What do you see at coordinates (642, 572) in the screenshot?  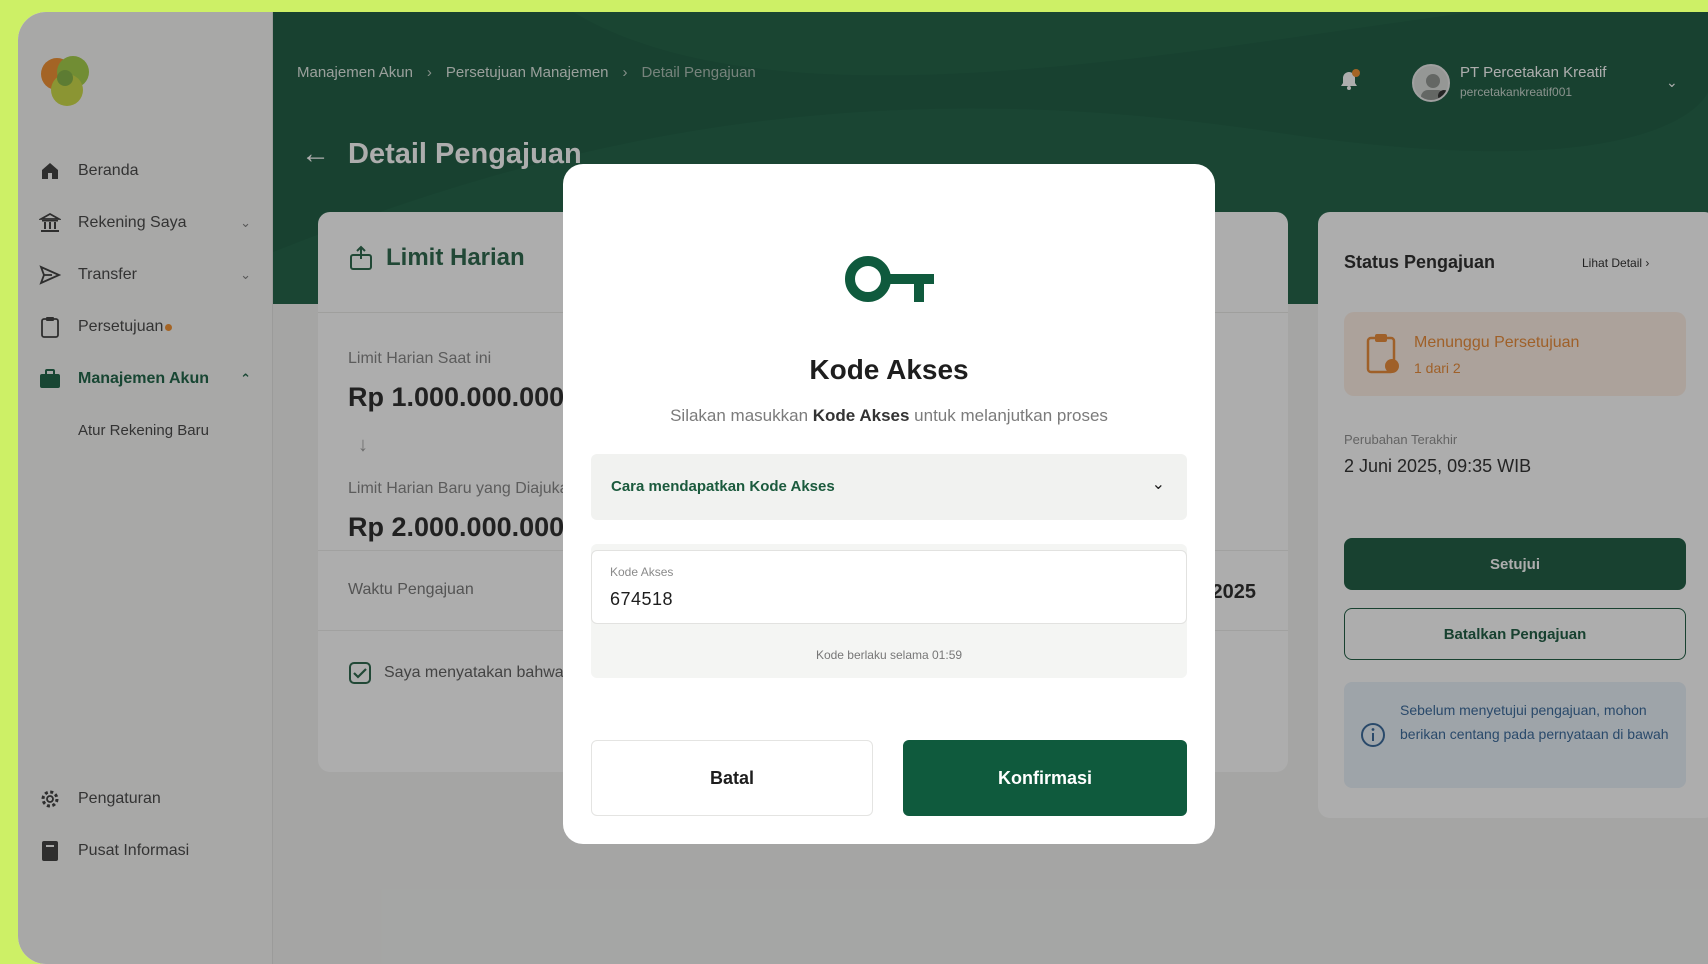 I see `access-code-label: Kode Akses` at bounding box center [642, 572].